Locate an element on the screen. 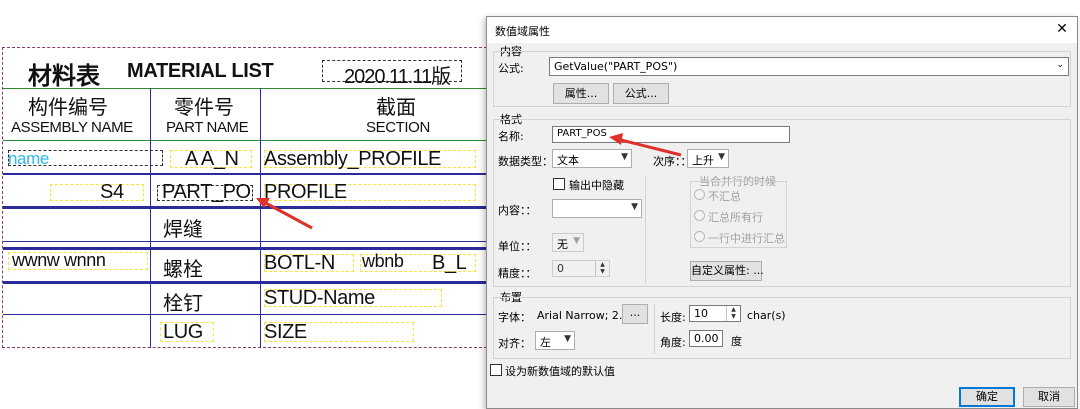 Image resolution: width=1080 pixels, height=409 pixels. radio-no-summary is located at coordinates (699, 194).